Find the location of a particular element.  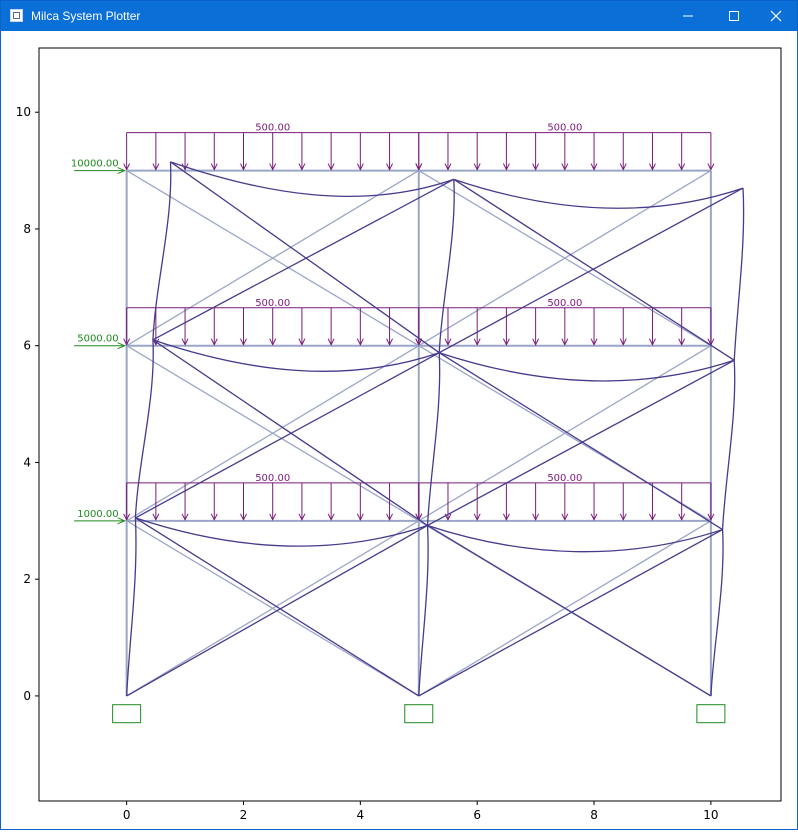

x-tick-label: 8 is located at coordinates (594, 815).